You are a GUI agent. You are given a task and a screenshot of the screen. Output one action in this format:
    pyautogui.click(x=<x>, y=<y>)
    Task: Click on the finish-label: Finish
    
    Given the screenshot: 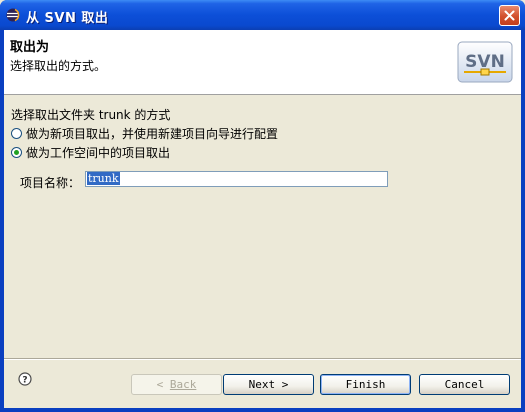 What is the action you would take?
    pyautogui.click(x=365, y=384)
    